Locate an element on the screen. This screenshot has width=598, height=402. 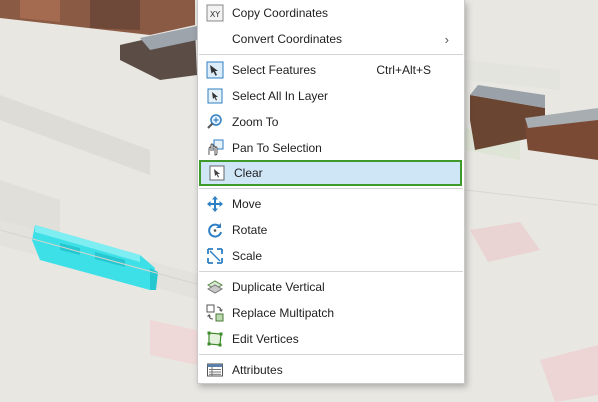
select-features-icon is located at coordinates (215, 70).